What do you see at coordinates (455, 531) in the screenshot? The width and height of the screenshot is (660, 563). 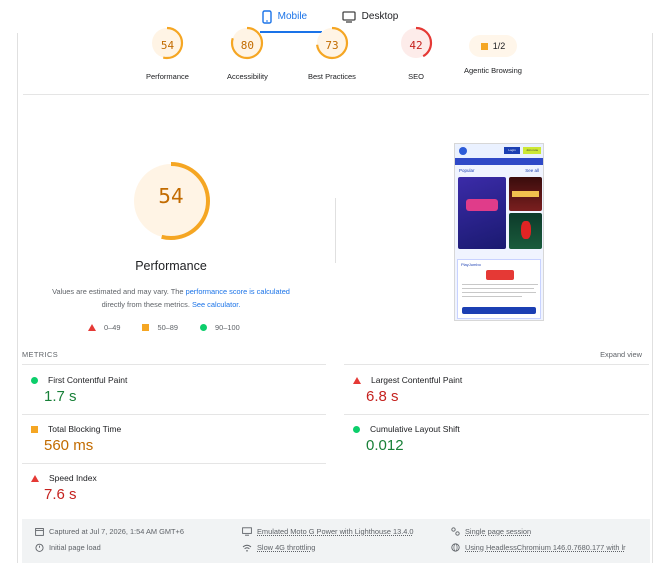 I see `session-icon` at bounding box center [455, 531].